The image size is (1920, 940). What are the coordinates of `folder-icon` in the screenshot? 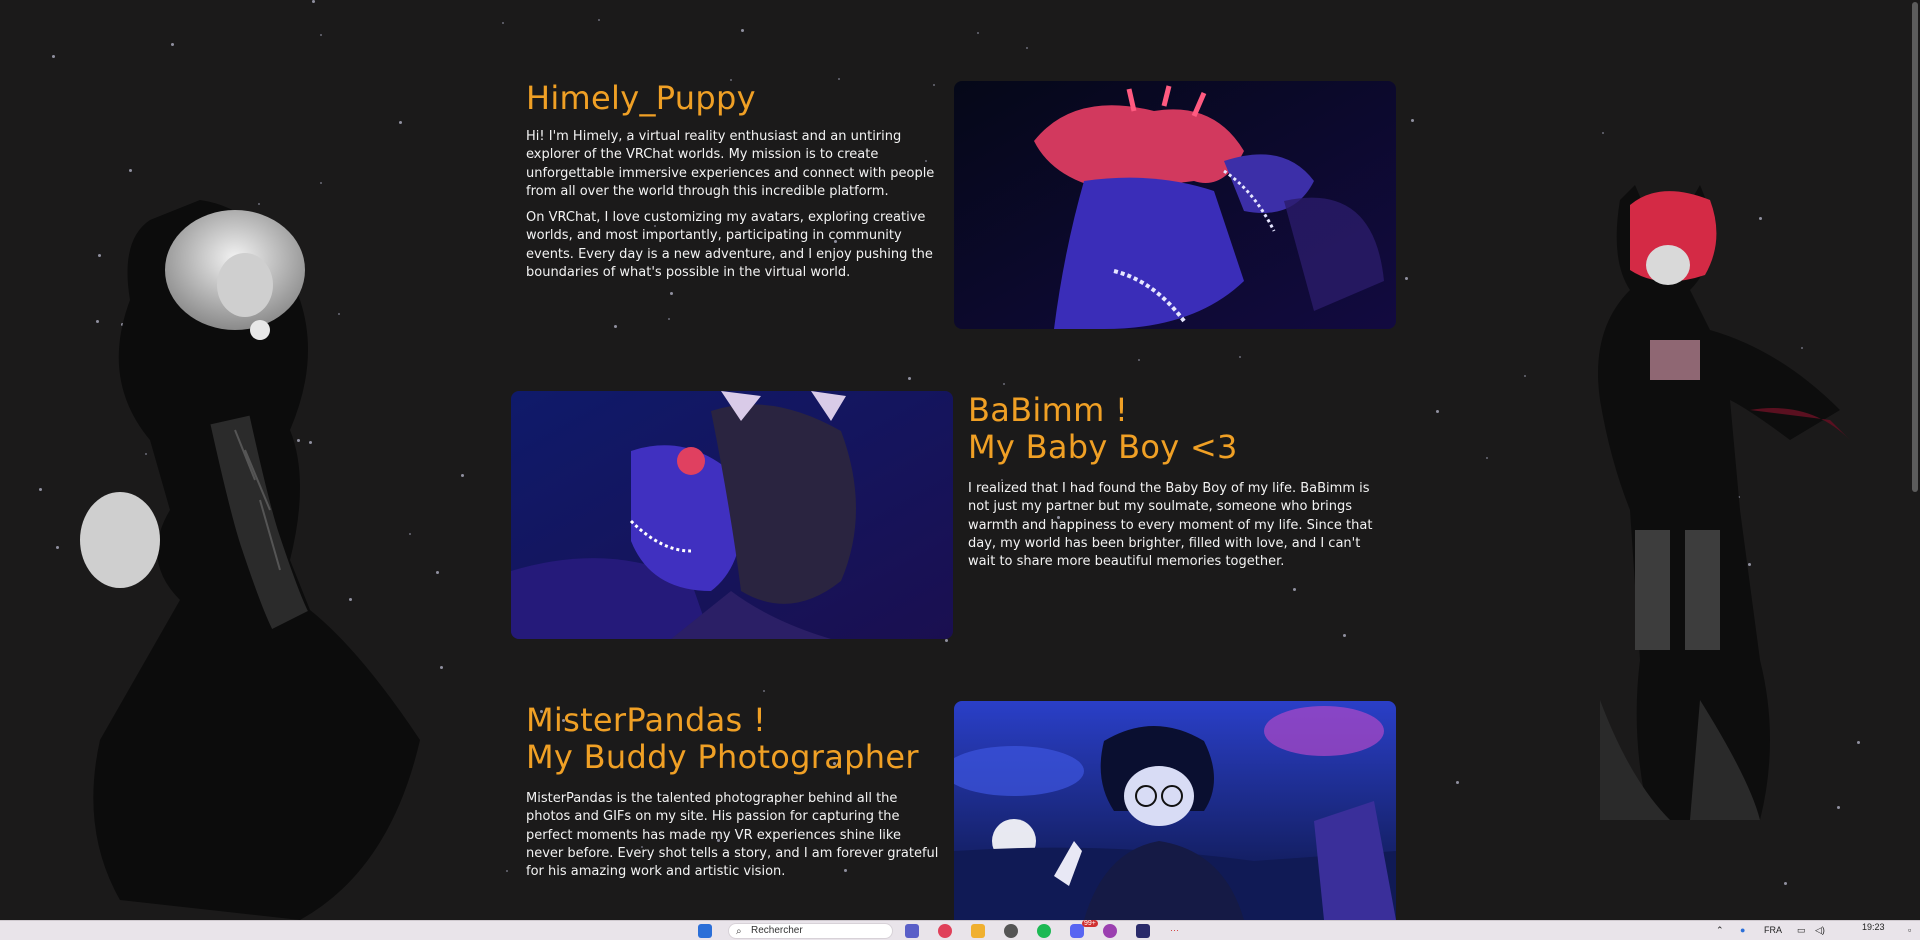 It's located at (978, 931).